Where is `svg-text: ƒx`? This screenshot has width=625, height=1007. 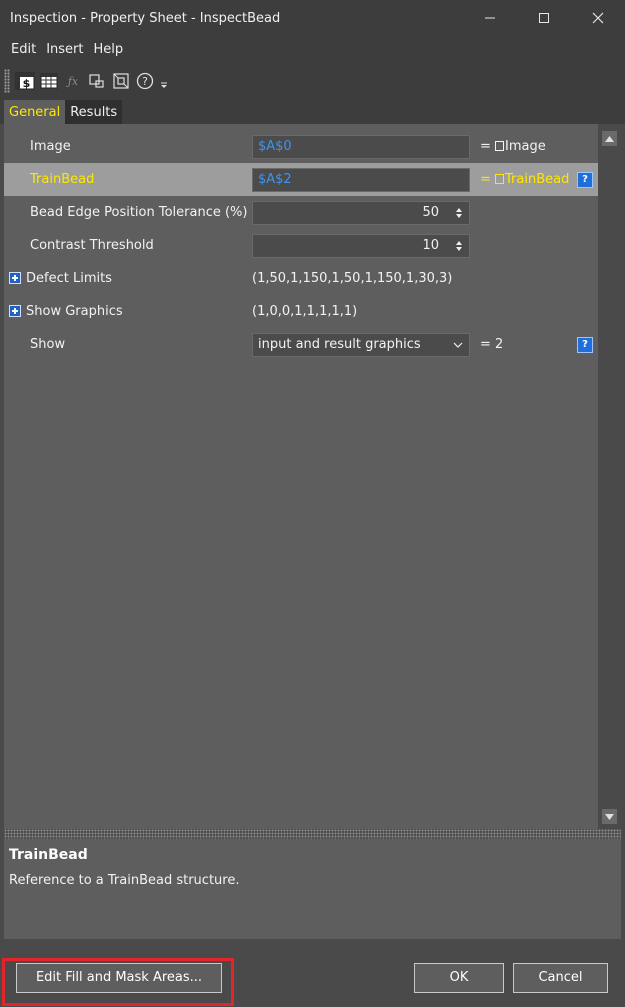
svg-text: ƒx is located at coordinates (72, 81).